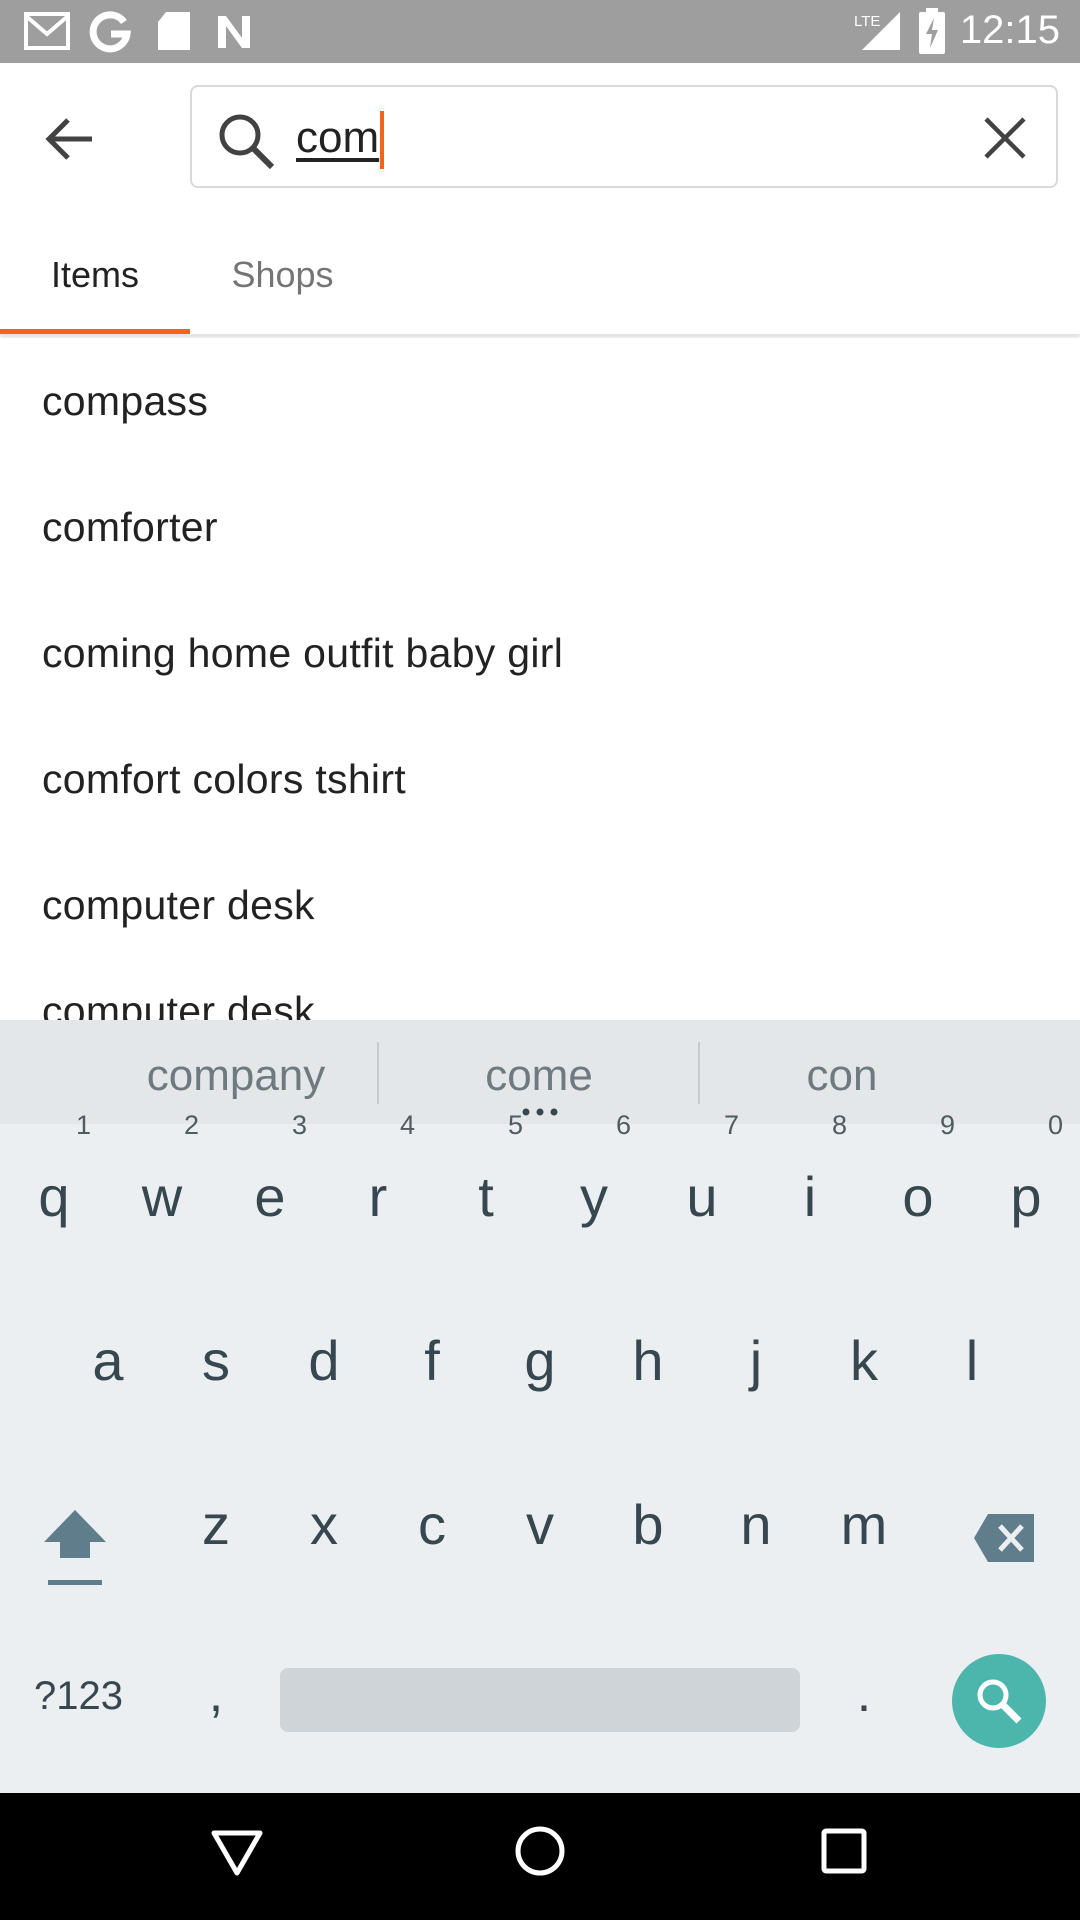  Describe the element at coordinates (648, 1524) in the screenshot. I see `key-b: b` at that location.